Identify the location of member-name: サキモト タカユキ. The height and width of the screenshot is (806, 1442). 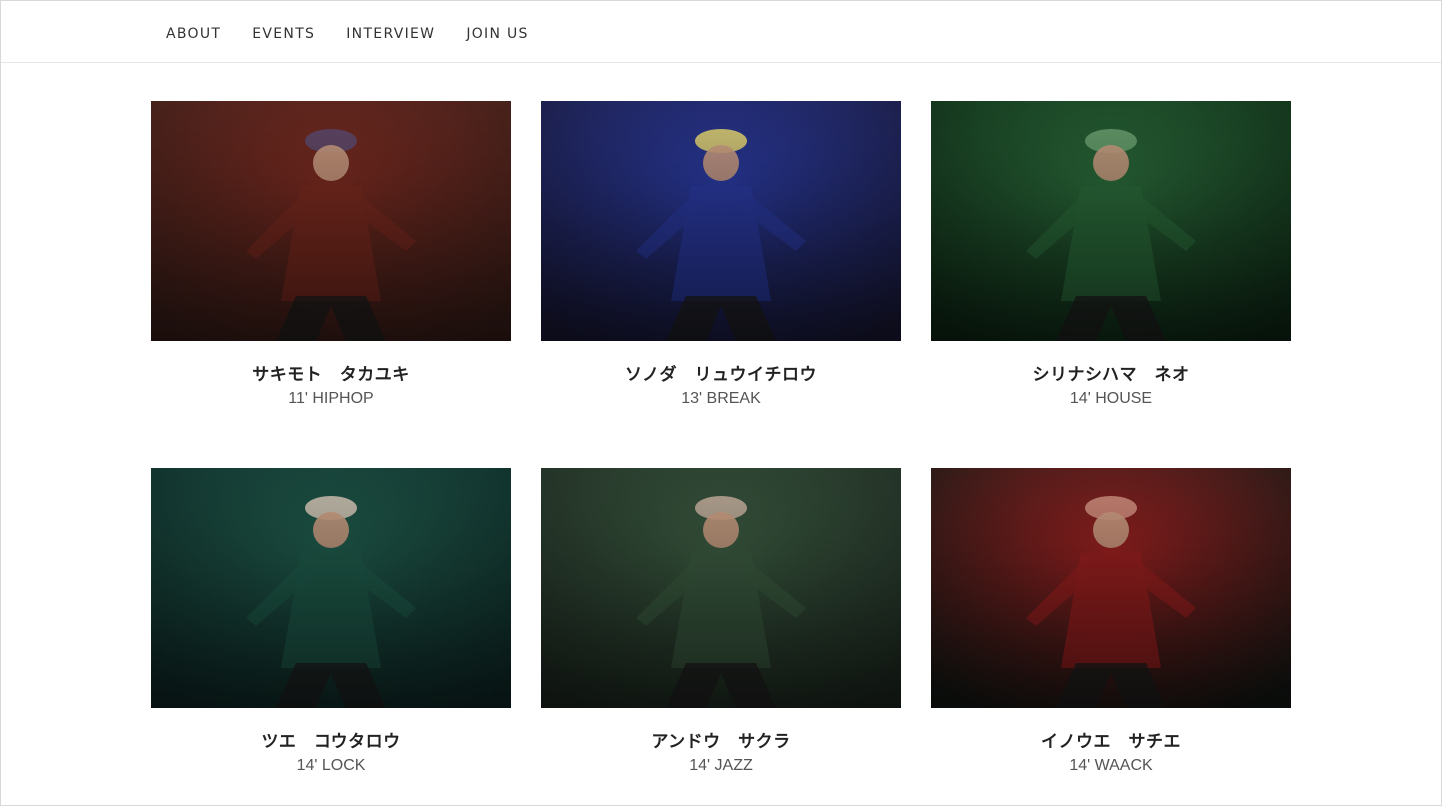
(331, 375).